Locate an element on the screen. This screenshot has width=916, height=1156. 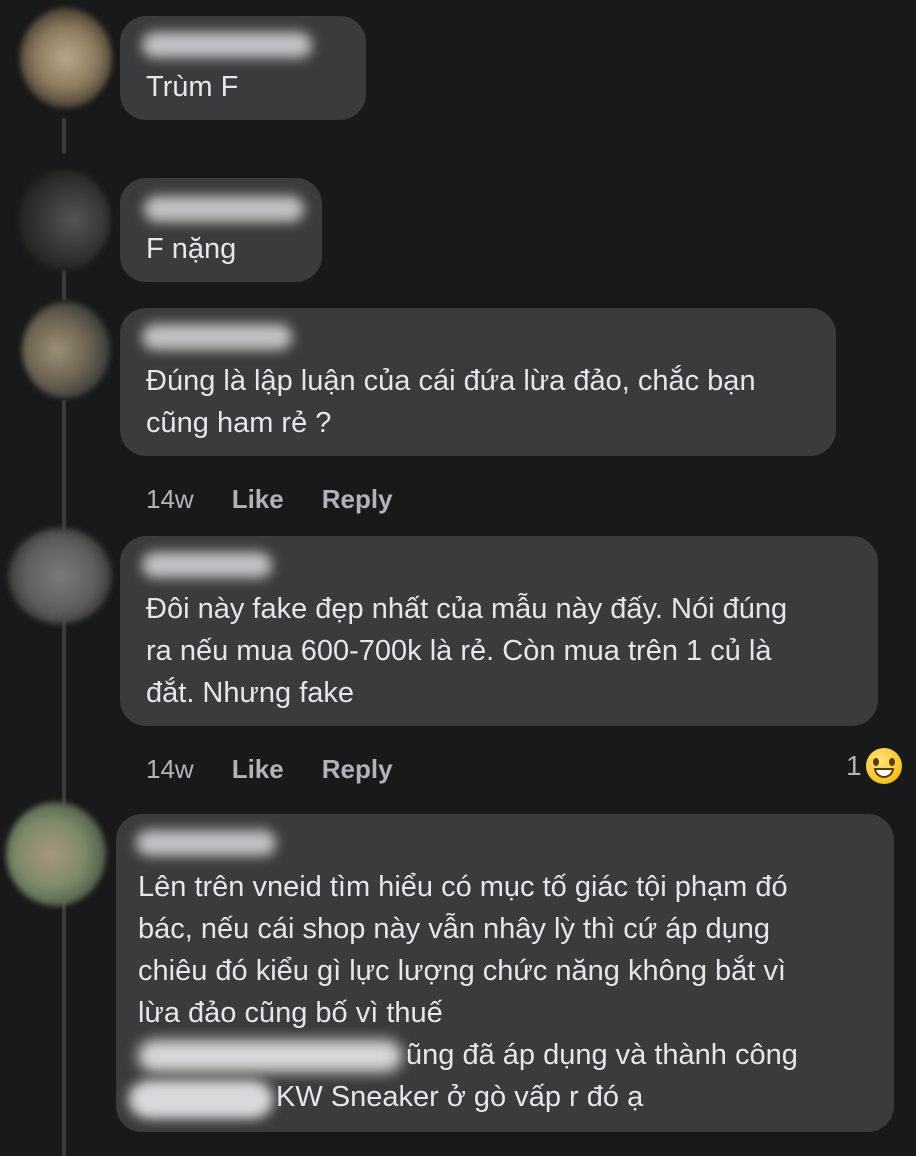
comment-bubble: F nặng is located at coordinates (221, 230).